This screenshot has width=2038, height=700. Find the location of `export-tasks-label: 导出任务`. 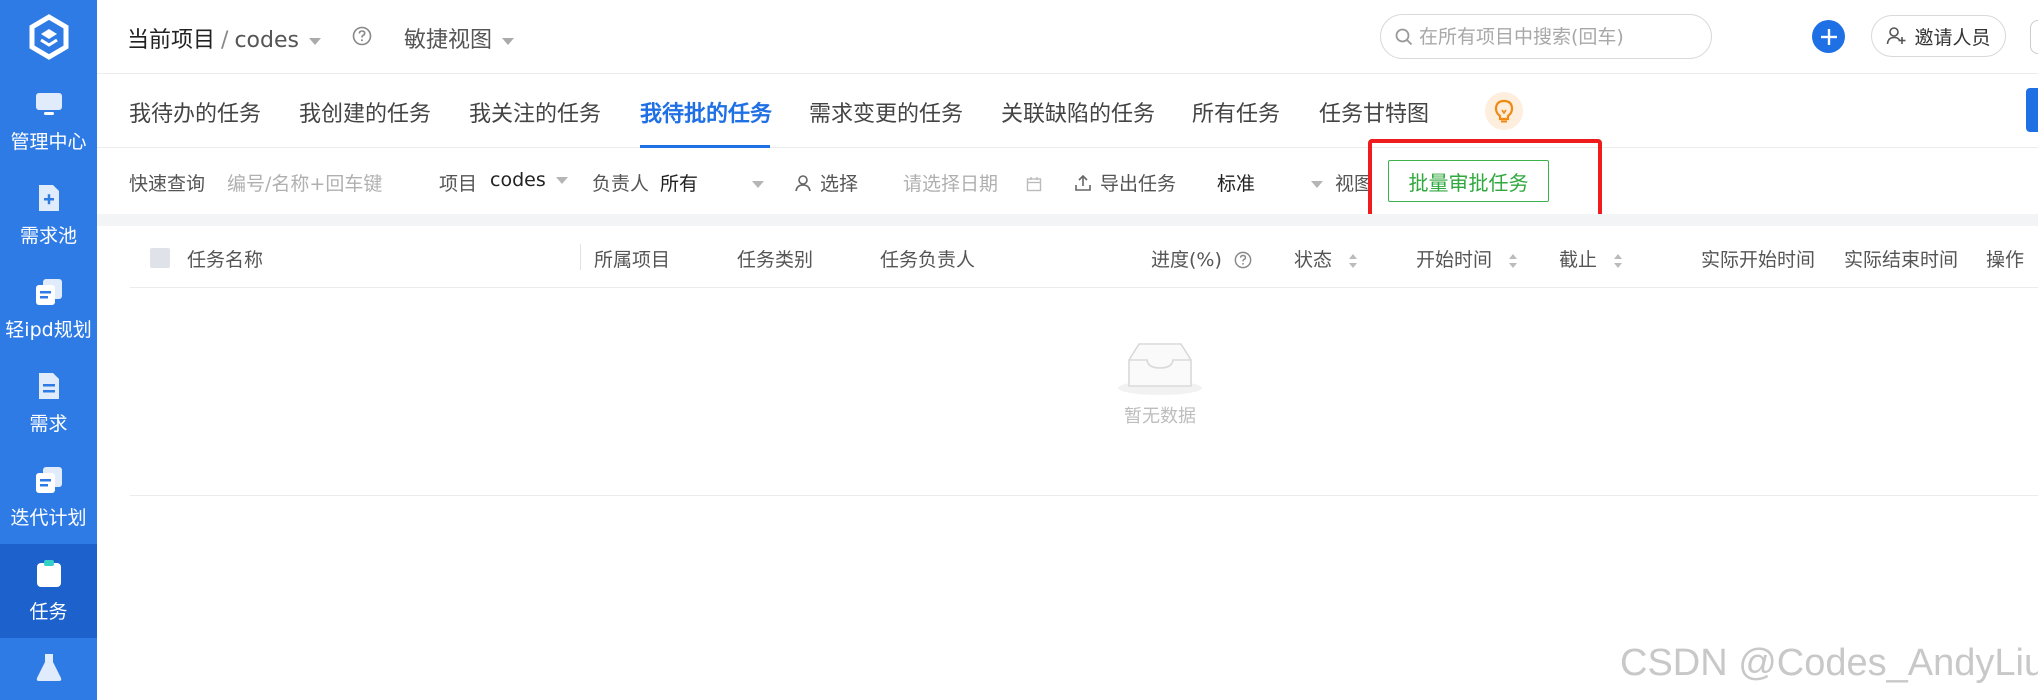

export-tasks-label: 导出任务 is located at coordinates (1138, 184).